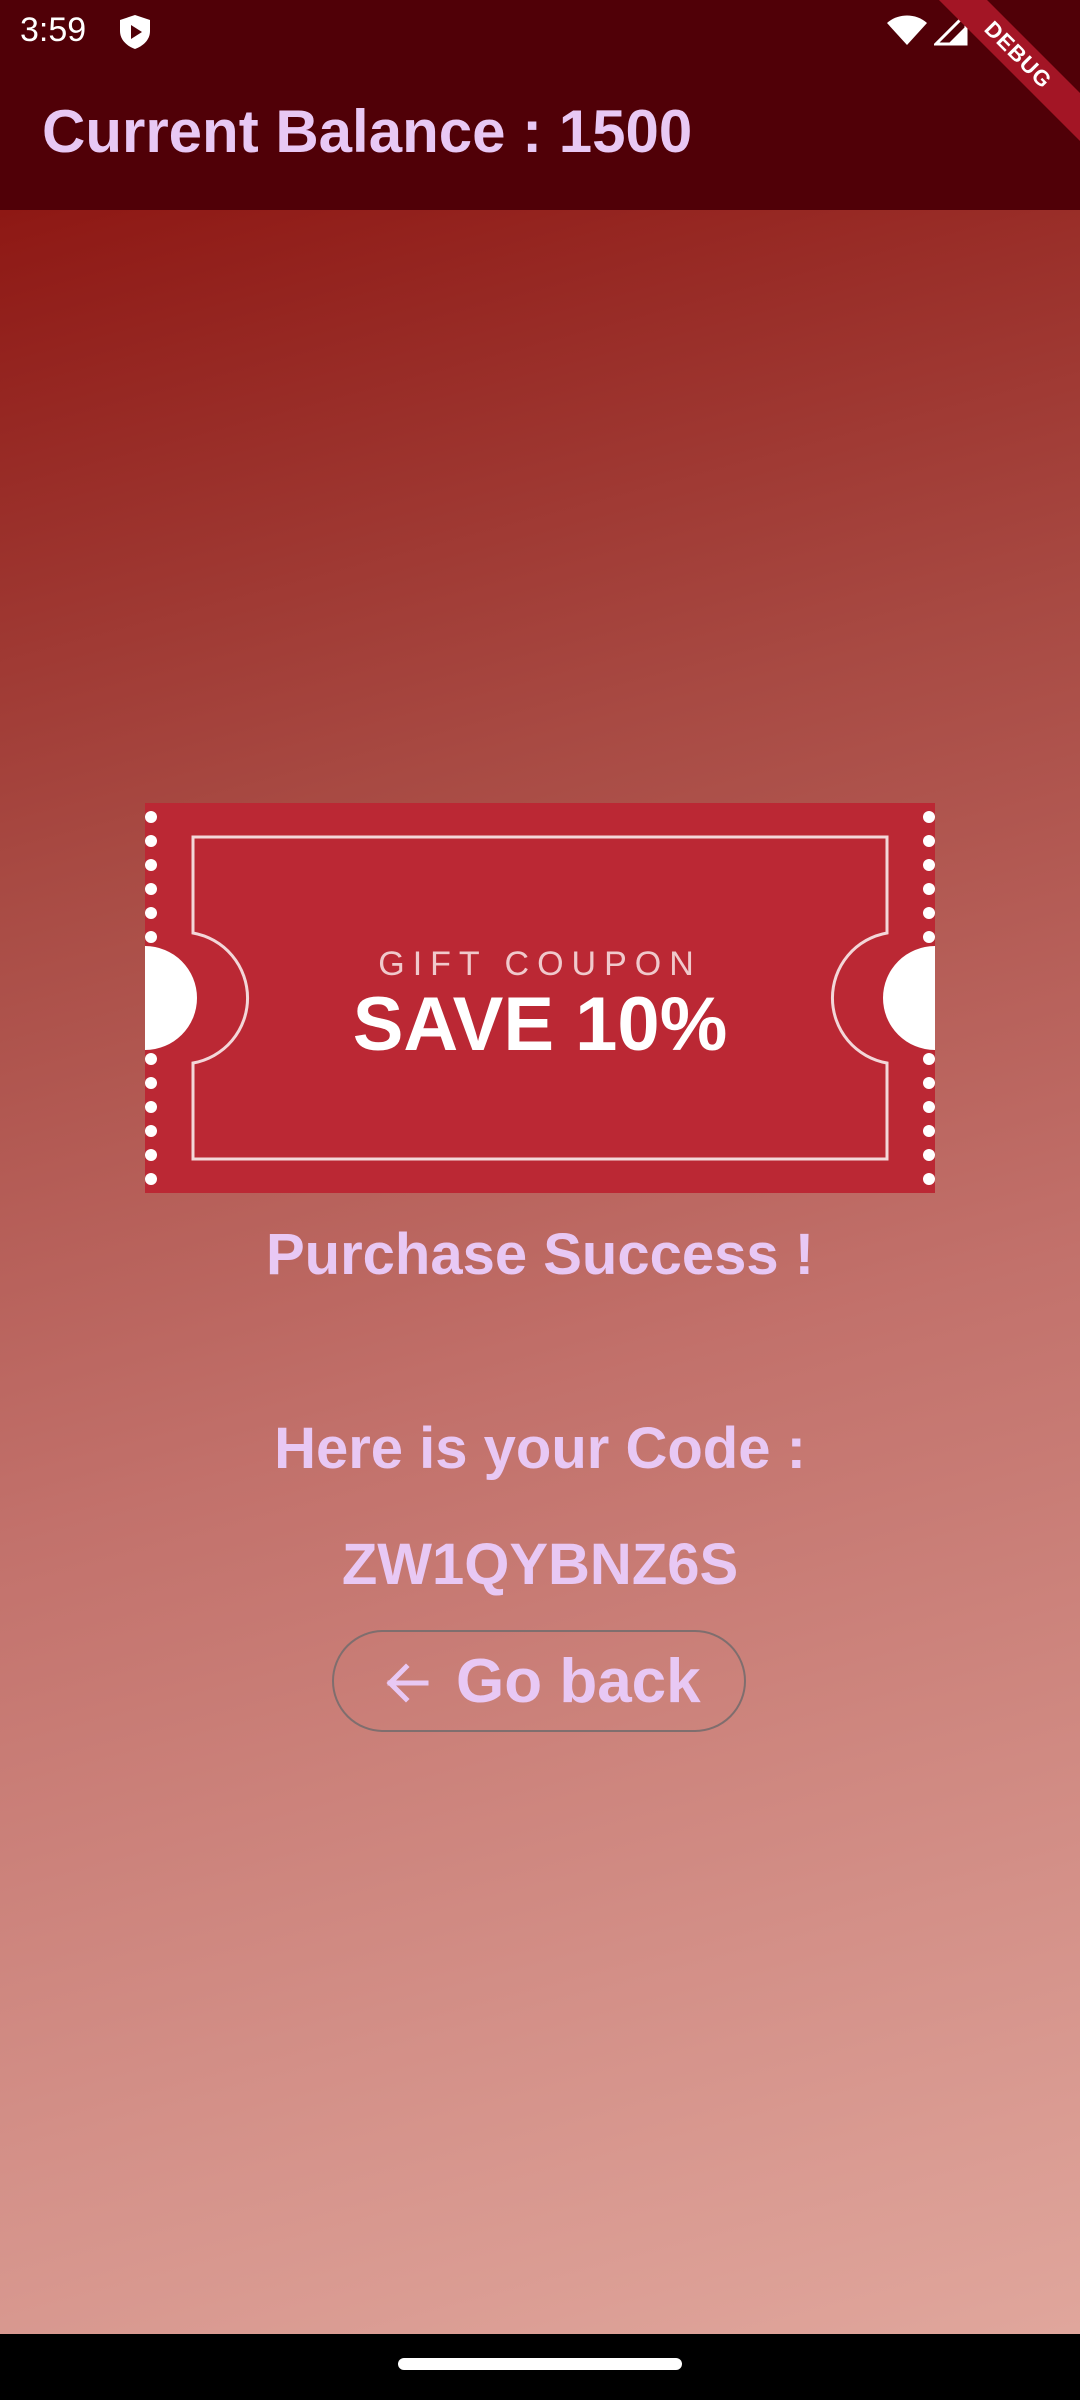 The height and width of the screenshot is (2400, 1080). Describe the element at coordinates (540, 1564) in the screenshot. I see `coupon-code: ZW1QYBNZ6S` at that location.